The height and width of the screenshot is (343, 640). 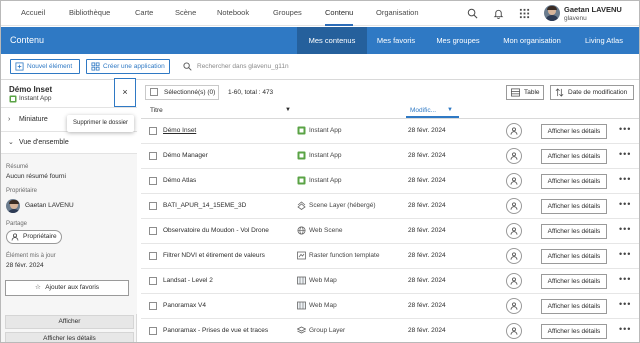 I want to click on select-all-control: Sélectionné(s) (0), so click(x=182, y=92).